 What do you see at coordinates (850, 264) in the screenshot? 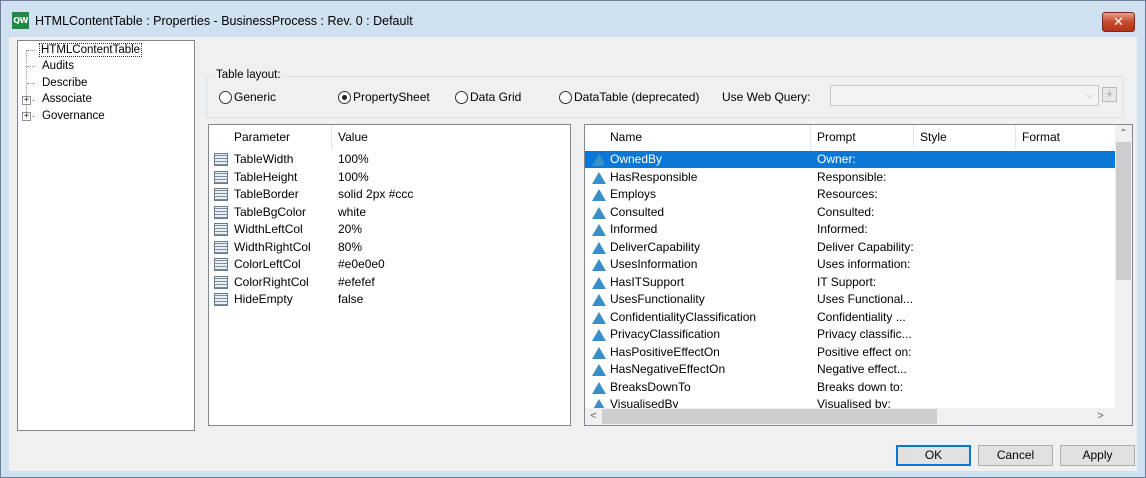
I see `table-row: UsesInformation Uses information:` at bounding box center [850, 264].